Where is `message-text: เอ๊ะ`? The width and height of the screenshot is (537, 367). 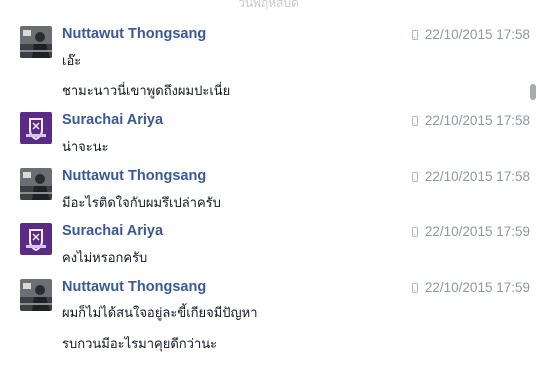 message-text: เอ๊ะ is located at coordinates (72, 61).